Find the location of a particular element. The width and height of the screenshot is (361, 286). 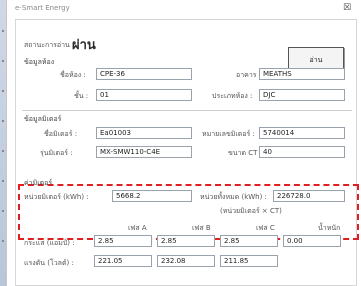

weight-header: น้ำหนัก is located at coordinates (329, 228).